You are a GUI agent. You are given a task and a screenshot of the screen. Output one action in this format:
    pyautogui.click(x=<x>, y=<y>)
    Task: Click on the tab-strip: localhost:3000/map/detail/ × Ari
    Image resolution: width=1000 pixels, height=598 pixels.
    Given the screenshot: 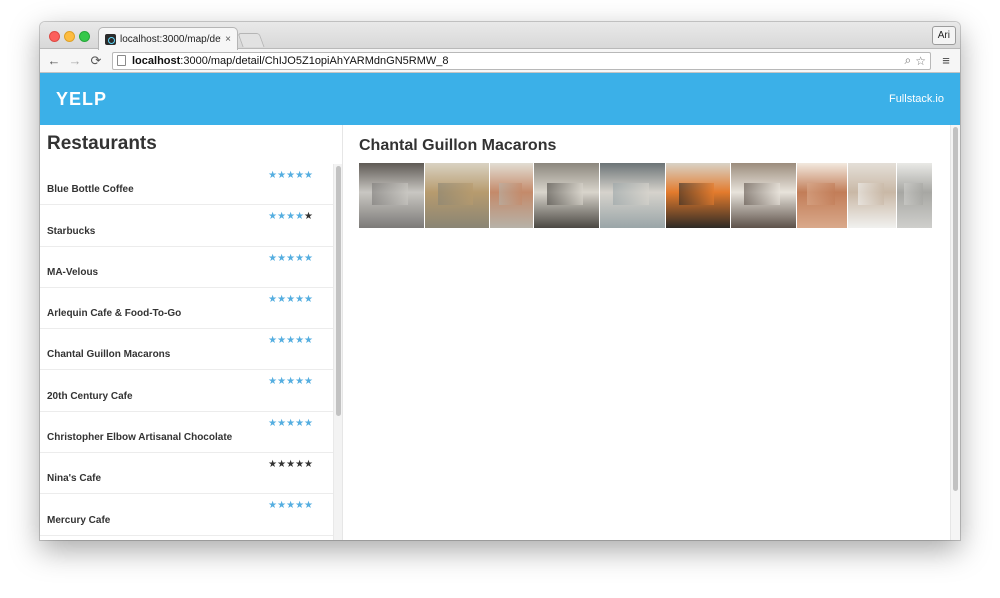 What is the action you would take?
    pyautogui.click(x=500, y=36)
    